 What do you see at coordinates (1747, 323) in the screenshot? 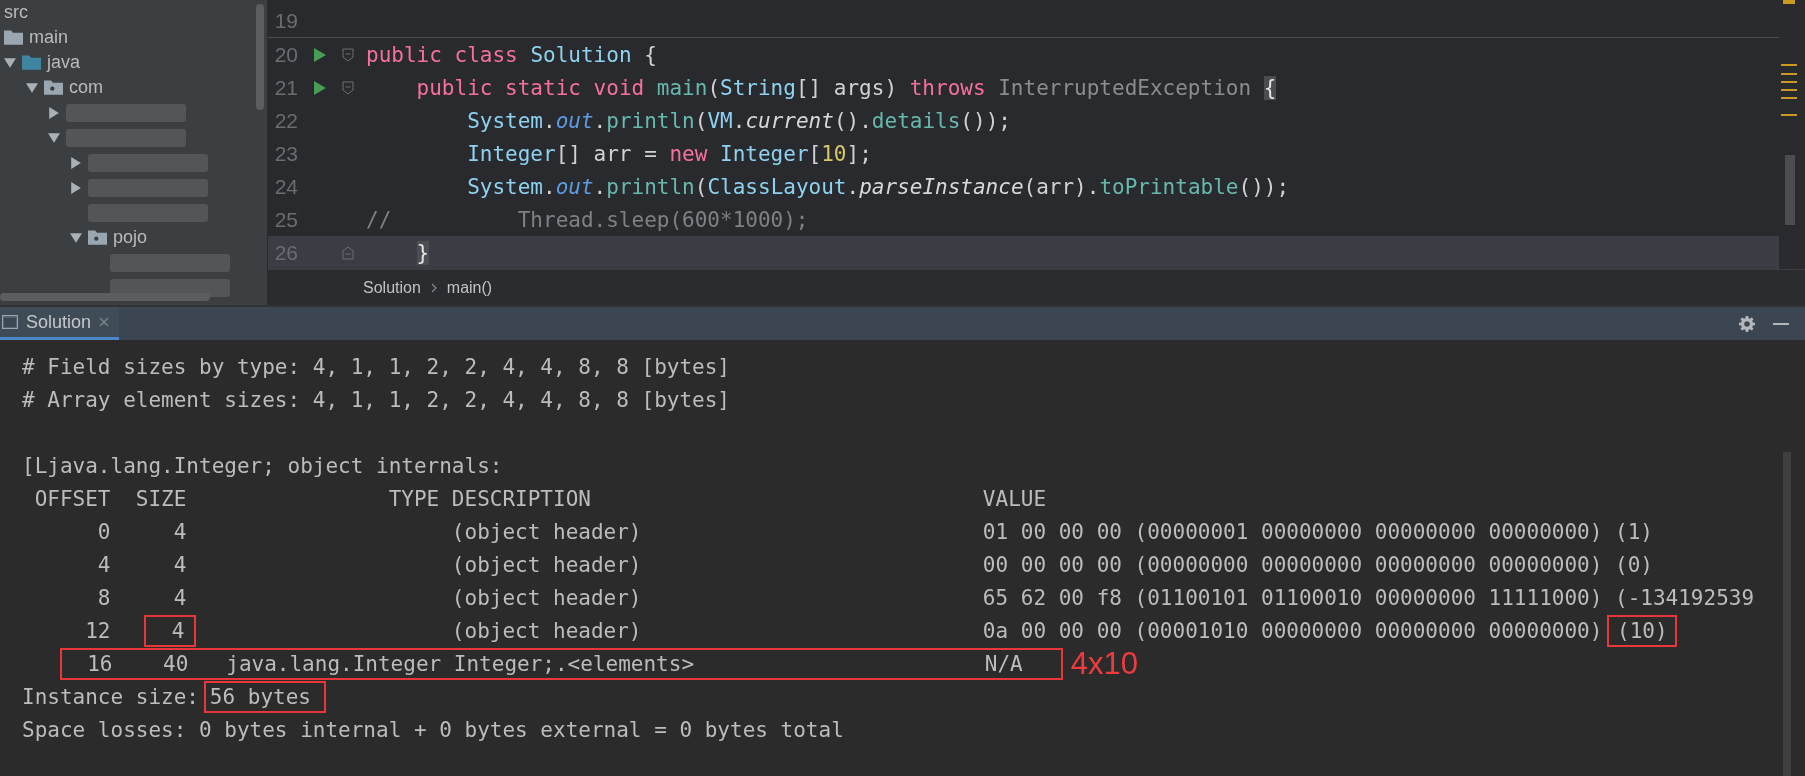
I see `settings-icon` at bounding box center [1747, 323].